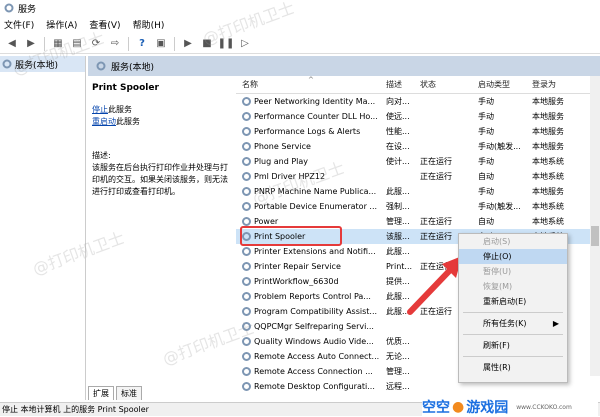 The height and width of the screenshot is (417, 600). I want to click on menu-item-start: 启动(S), so click(513, 241).